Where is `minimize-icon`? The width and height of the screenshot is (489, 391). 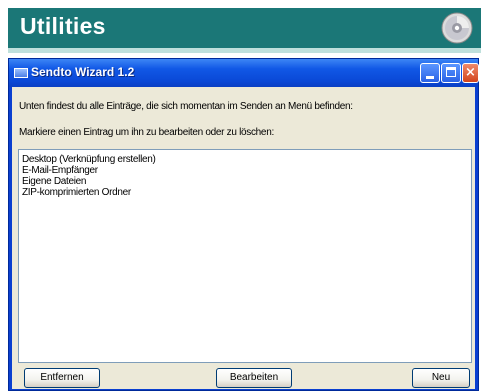
minimize-icon is located at coordinates (430, 77).